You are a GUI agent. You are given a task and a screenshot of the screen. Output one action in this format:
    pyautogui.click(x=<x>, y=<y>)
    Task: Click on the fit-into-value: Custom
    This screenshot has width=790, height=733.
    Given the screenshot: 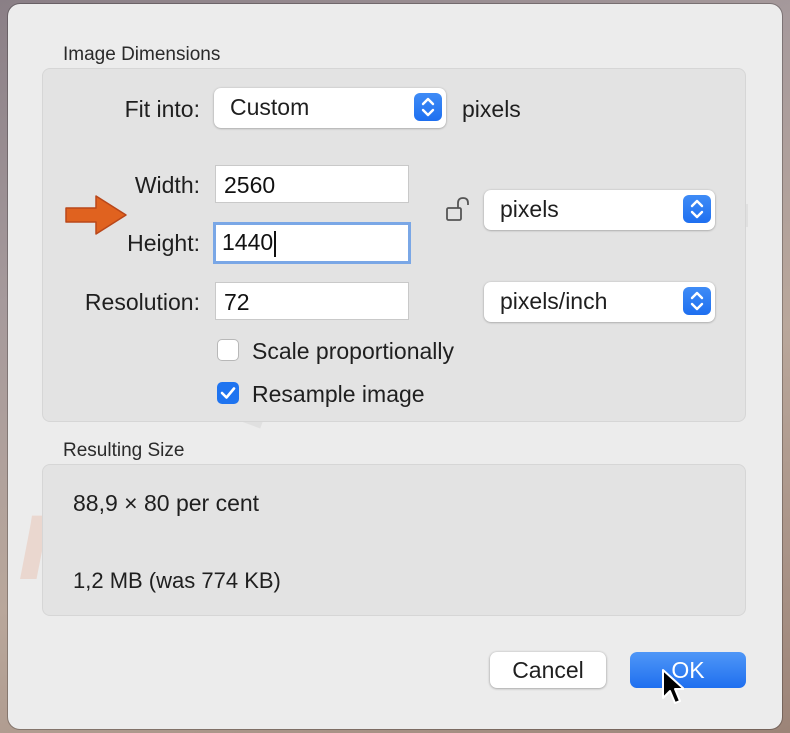 What is the action you would take?
    pyautogui.click(x=270, y=107)
    